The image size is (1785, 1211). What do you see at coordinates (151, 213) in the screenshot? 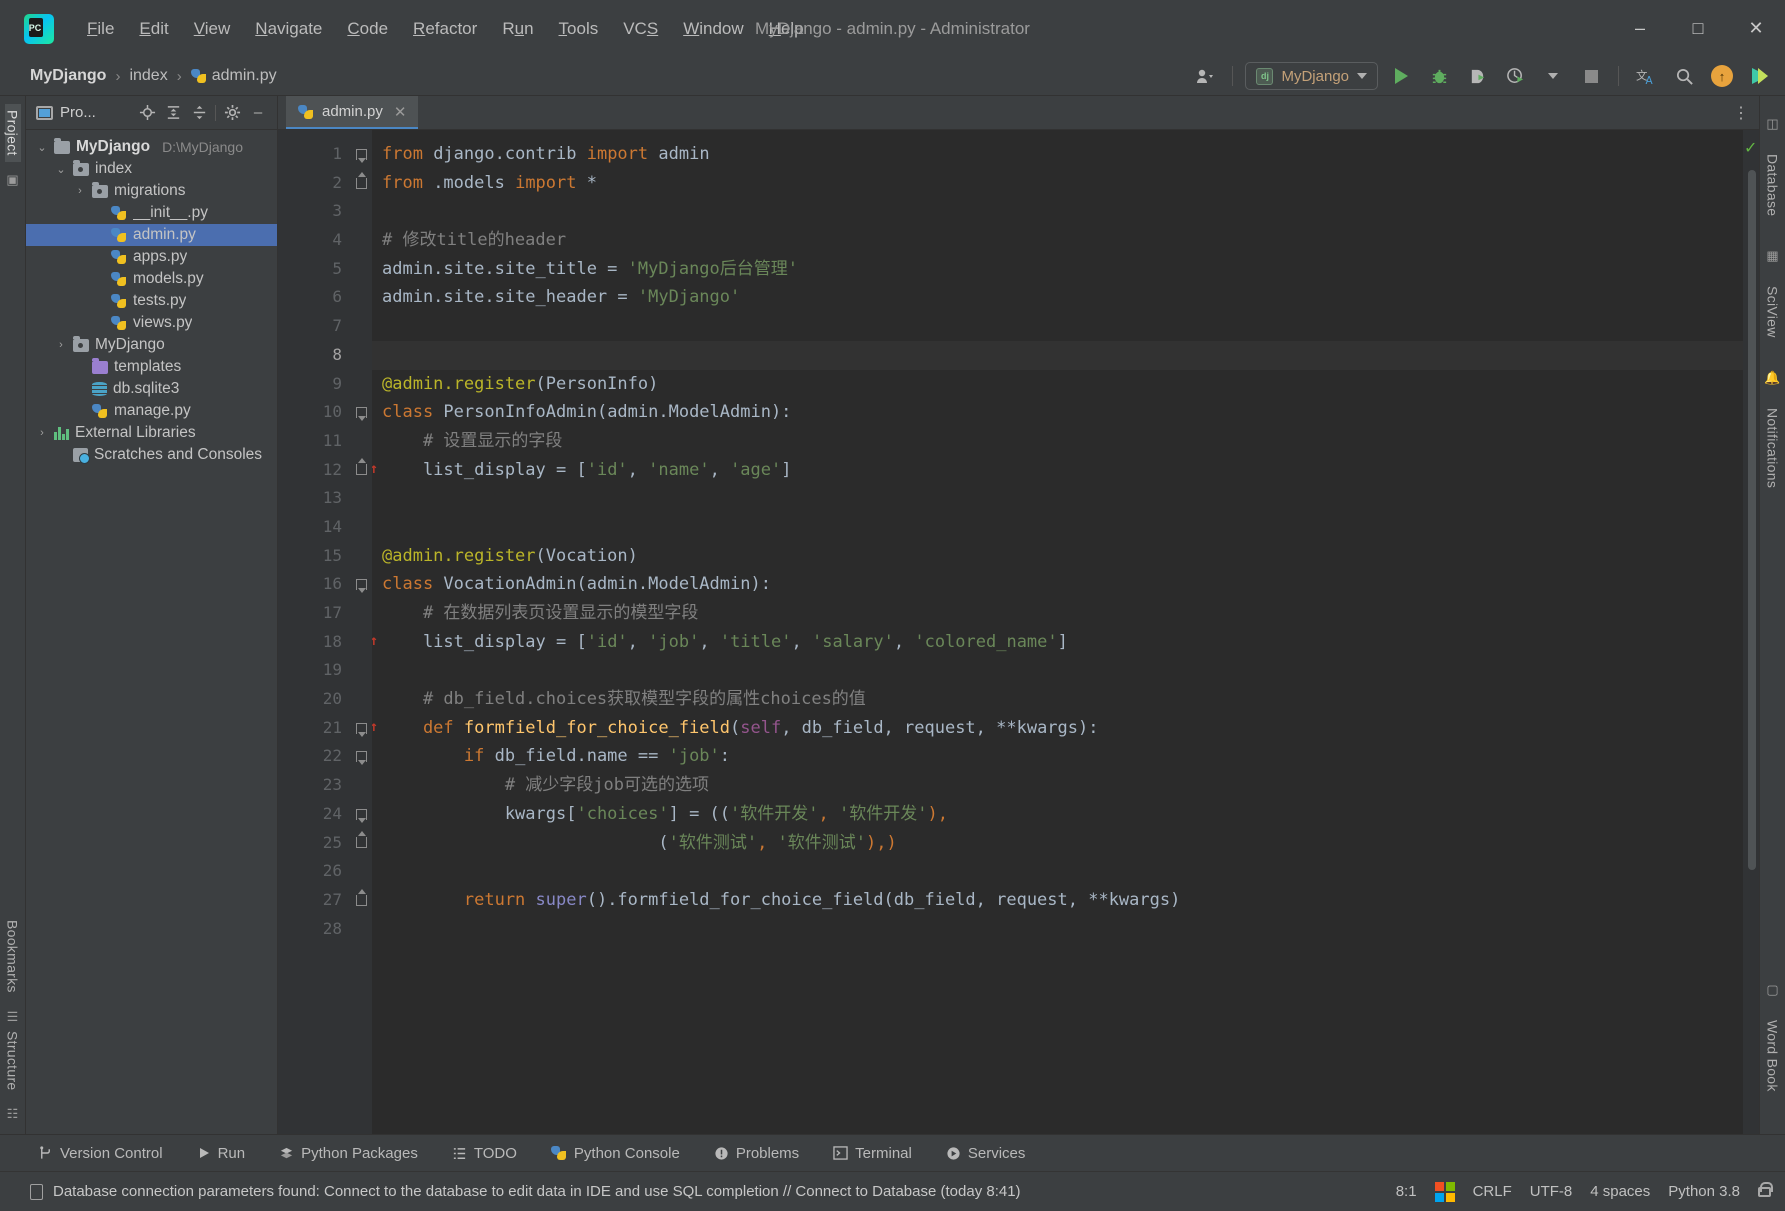
I see `tree-item--init-py: __init__.py` at bounding box center [151, 213].